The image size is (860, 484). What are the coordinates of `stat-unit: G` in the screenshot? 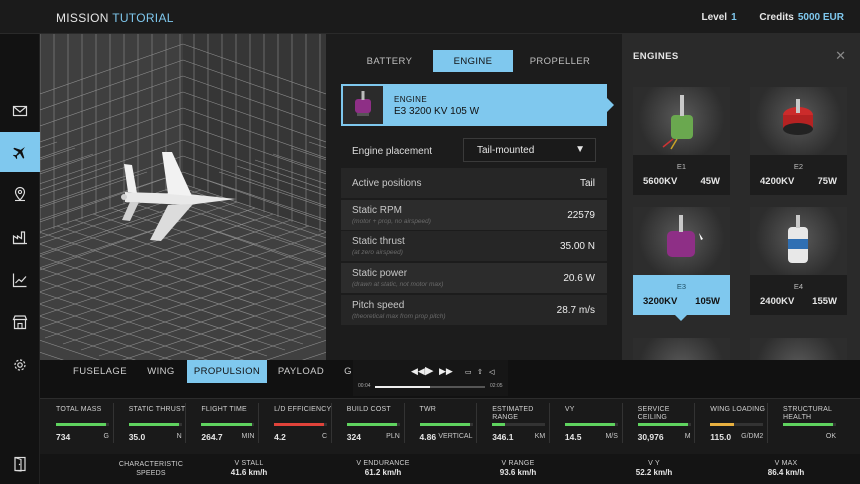 It's located at (106, 436).